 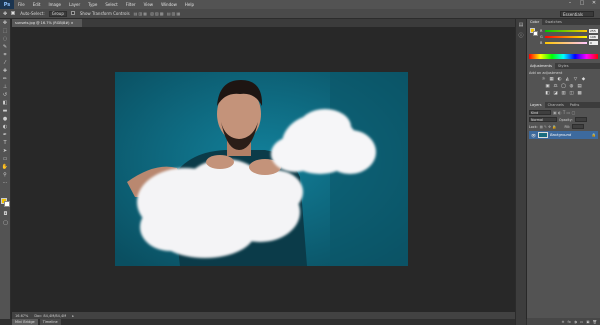 What do you see at coordinates (575, 322) in the screenshot?
I see `adjustment-layer-icon: ◑` at bounding box center [575, 322].